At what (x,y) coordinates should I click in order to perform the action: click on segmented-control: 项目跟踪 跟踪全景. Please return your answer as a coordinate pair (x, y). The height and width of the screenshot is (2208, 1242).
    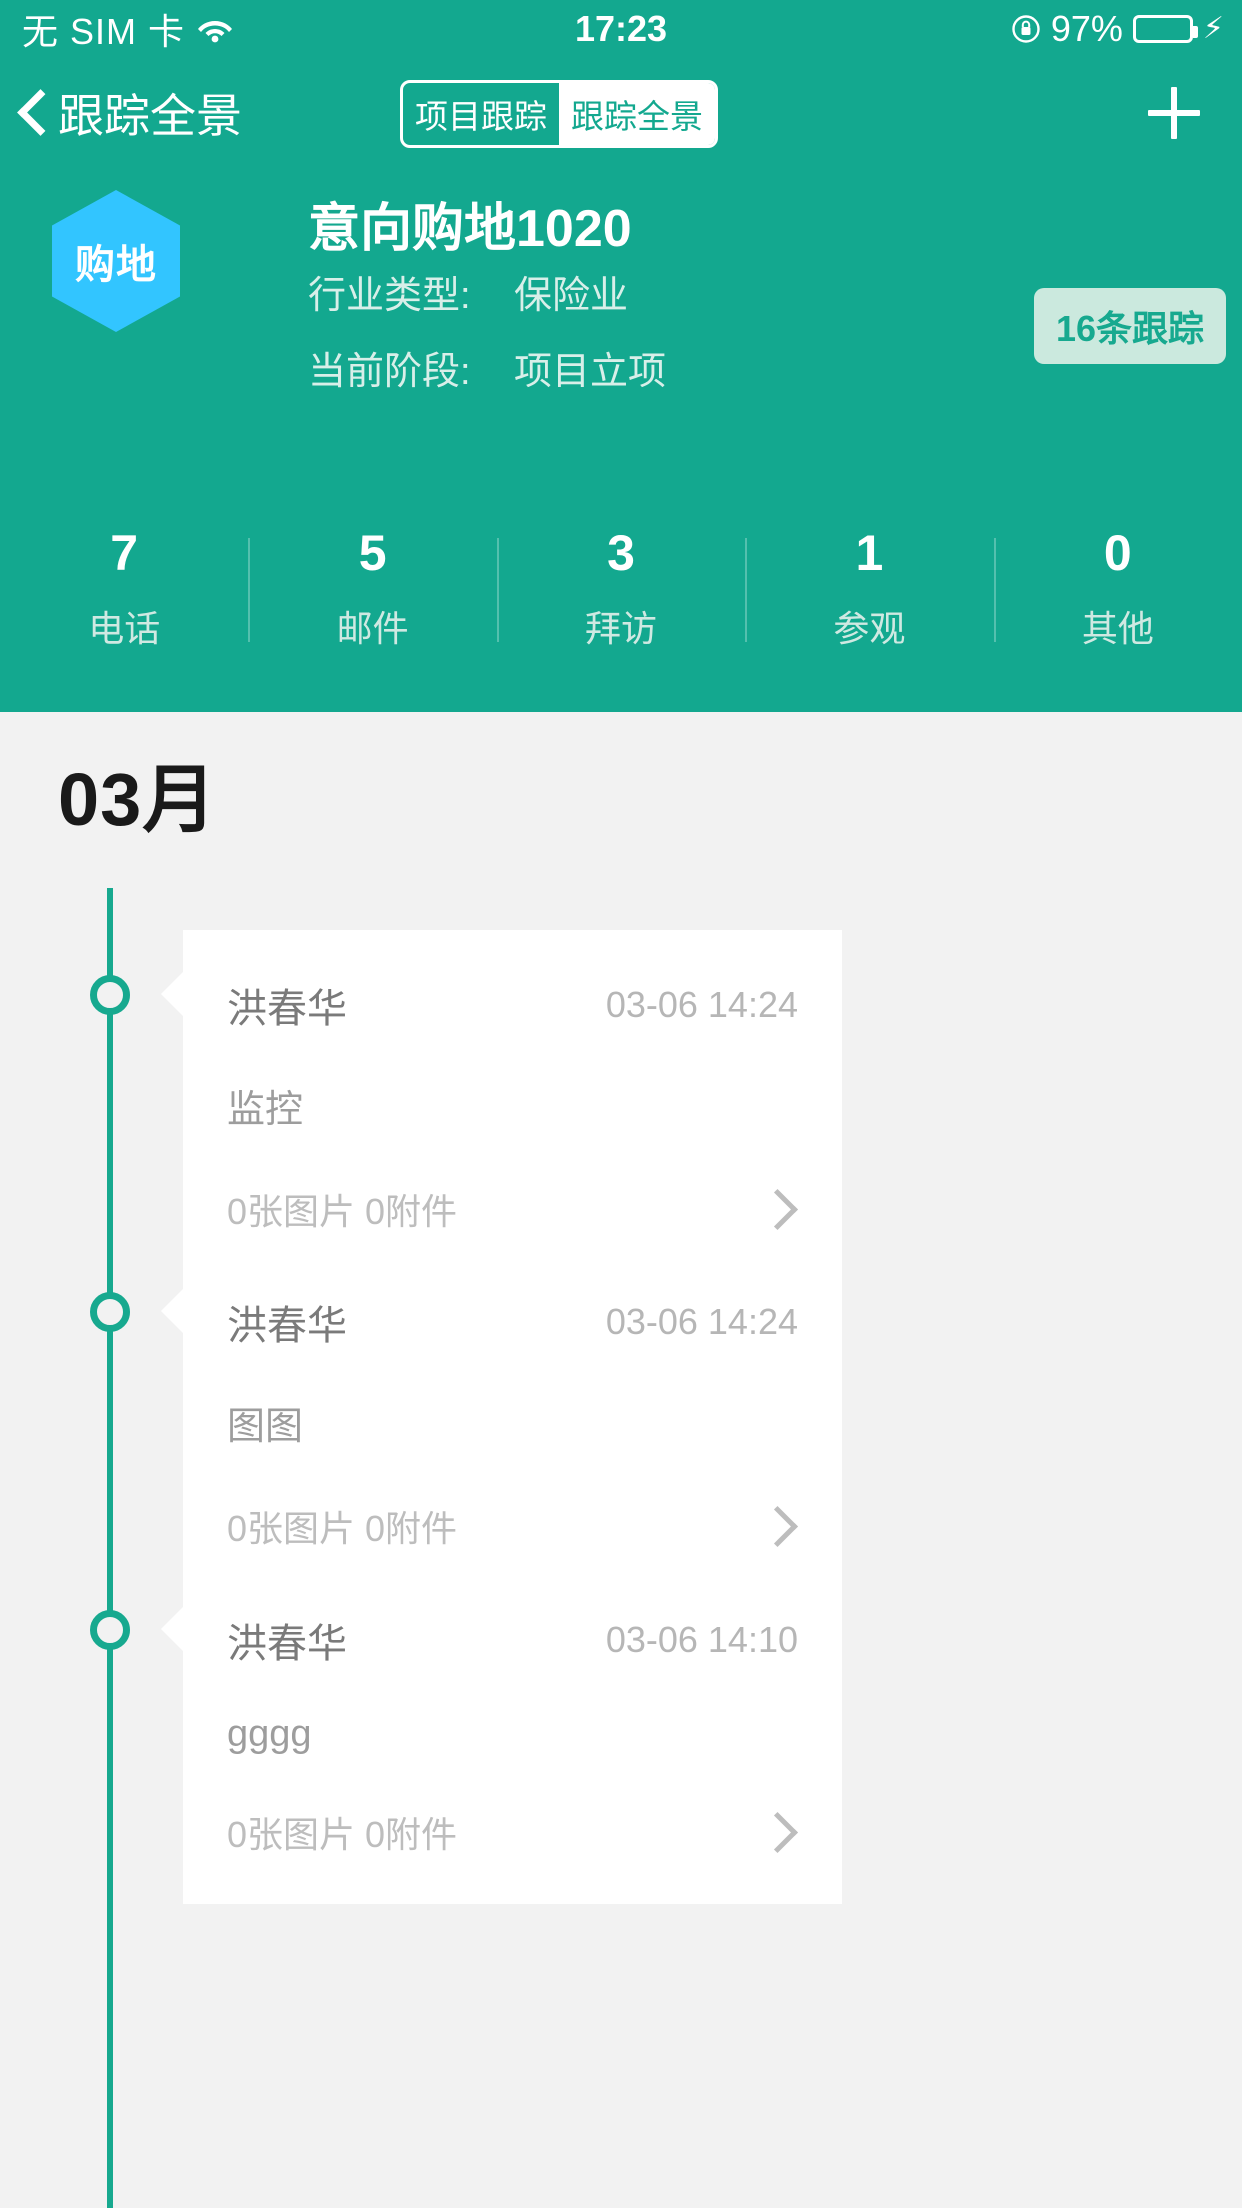
    Looking at the image, I should click on (559, 114).